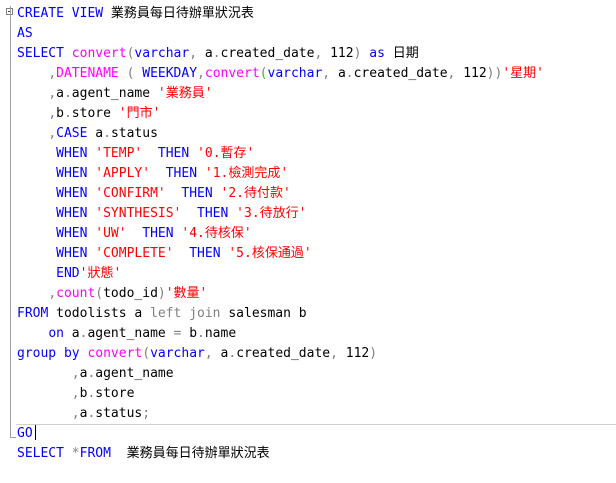  Describe the element at coordinates (44, 53) in the screenshot. I see `code-token: SELECT` at that location.